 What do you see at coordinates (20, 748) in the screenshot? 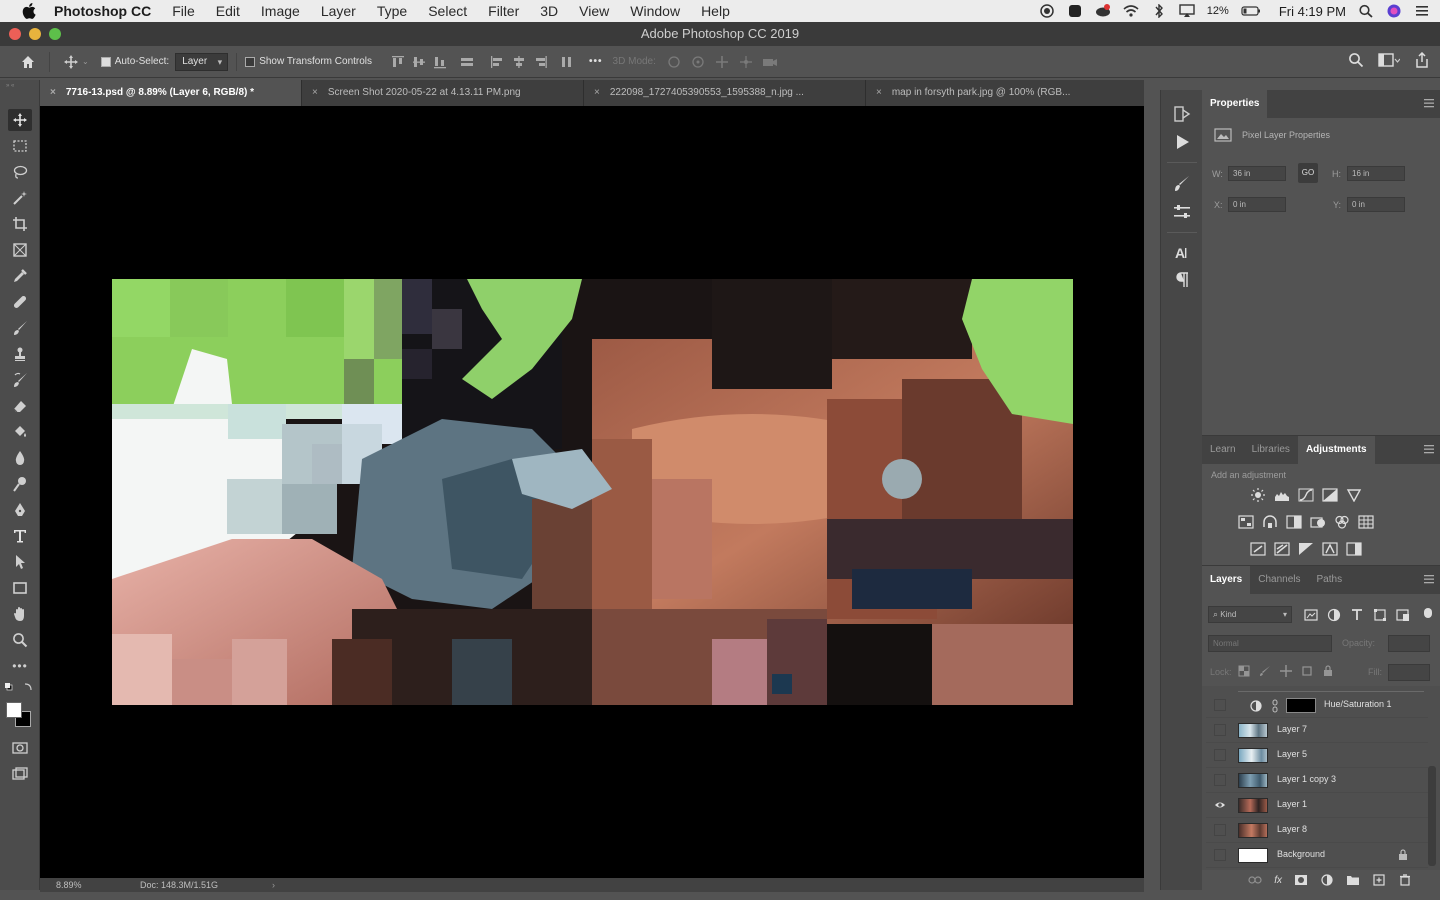
I see `quick-mask-button` at bounding box center [20, 748].